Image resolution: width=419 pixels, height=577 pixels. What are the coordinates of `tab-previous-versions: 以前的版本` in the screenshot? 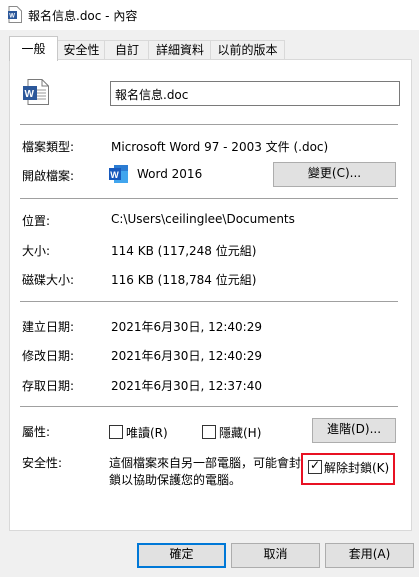 It's located at (247, 50).